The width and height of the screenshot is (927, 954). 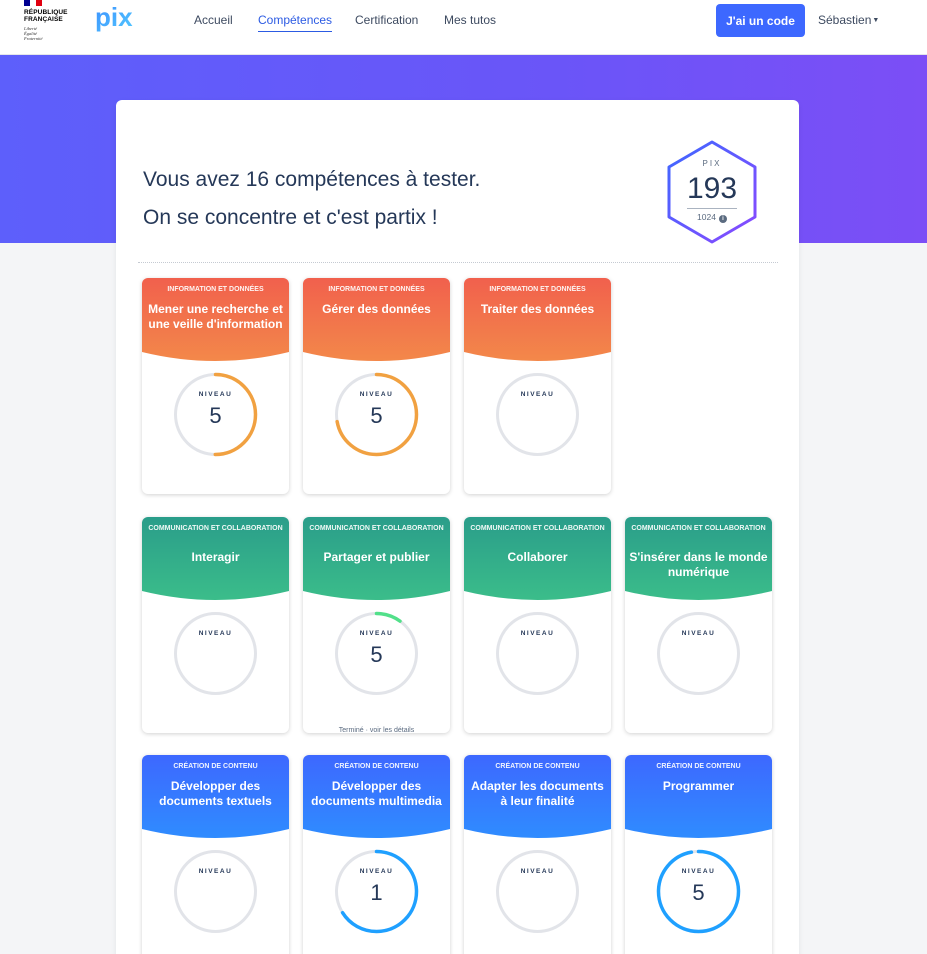 I want to click on republique-line-2: FRANÇAISE, so click(x=43, y=19).